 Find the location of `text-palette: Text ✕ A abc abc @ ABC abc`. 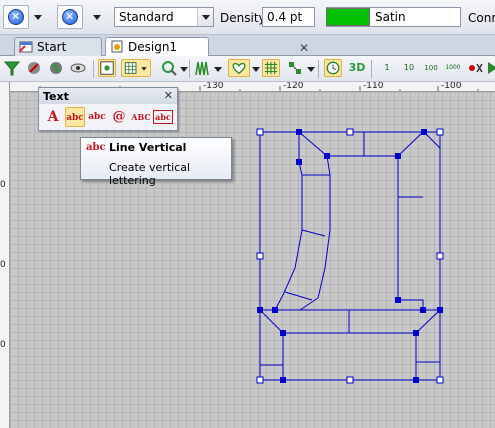

text-palette: Text ✕ A abc abc @ ABC abc is located at coordinates (108, 109).